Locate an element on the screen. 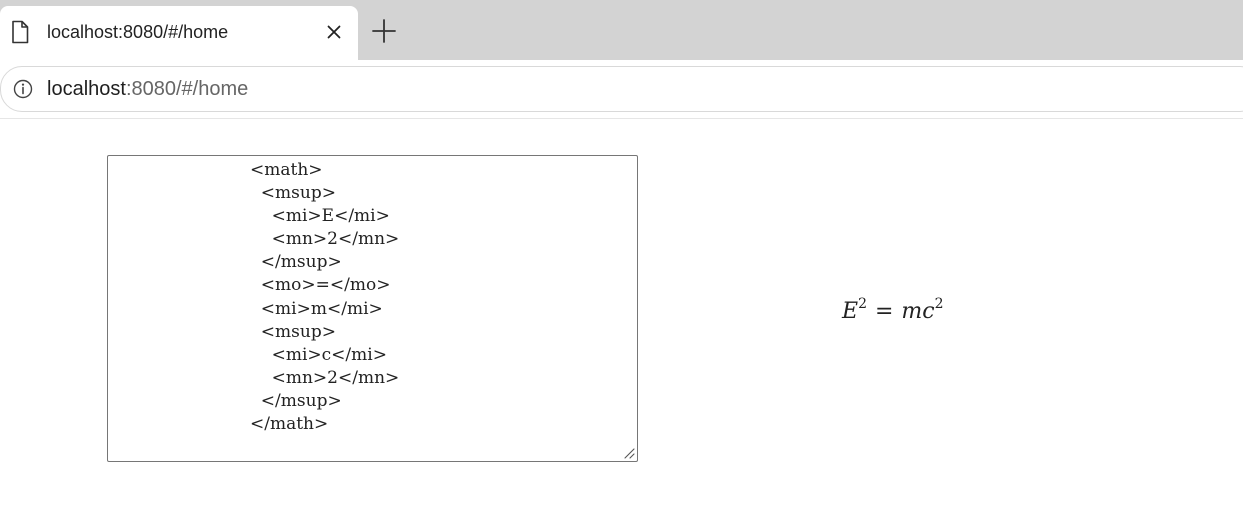 The width and height of the screenshot is (1243, 507). new-tab-plus-icon is located at coordinates (384, 31).